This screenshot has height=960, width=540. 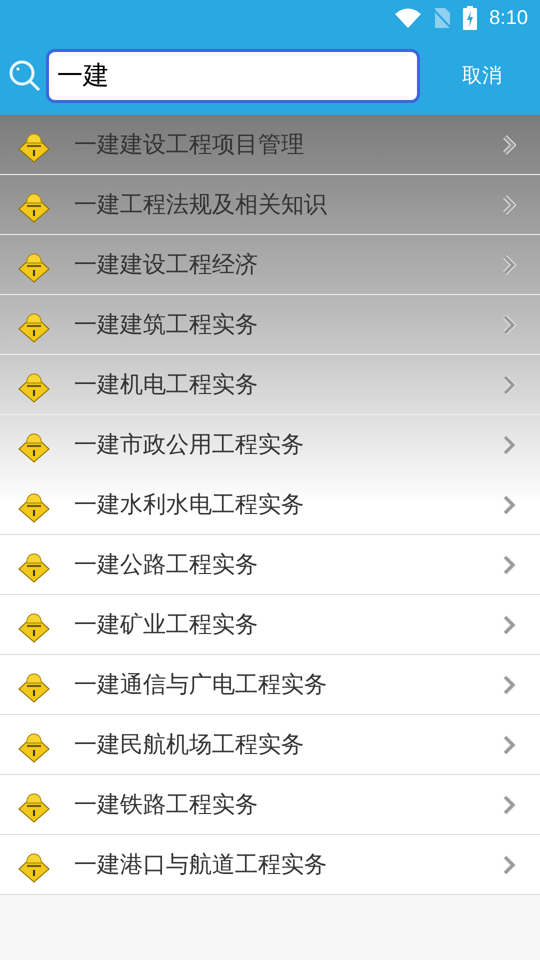 What do you see at coordinates (201, 685) in the screenshot?
I see `result-title: 一建通信与广电工程实务` at bounding box center [201, 685].